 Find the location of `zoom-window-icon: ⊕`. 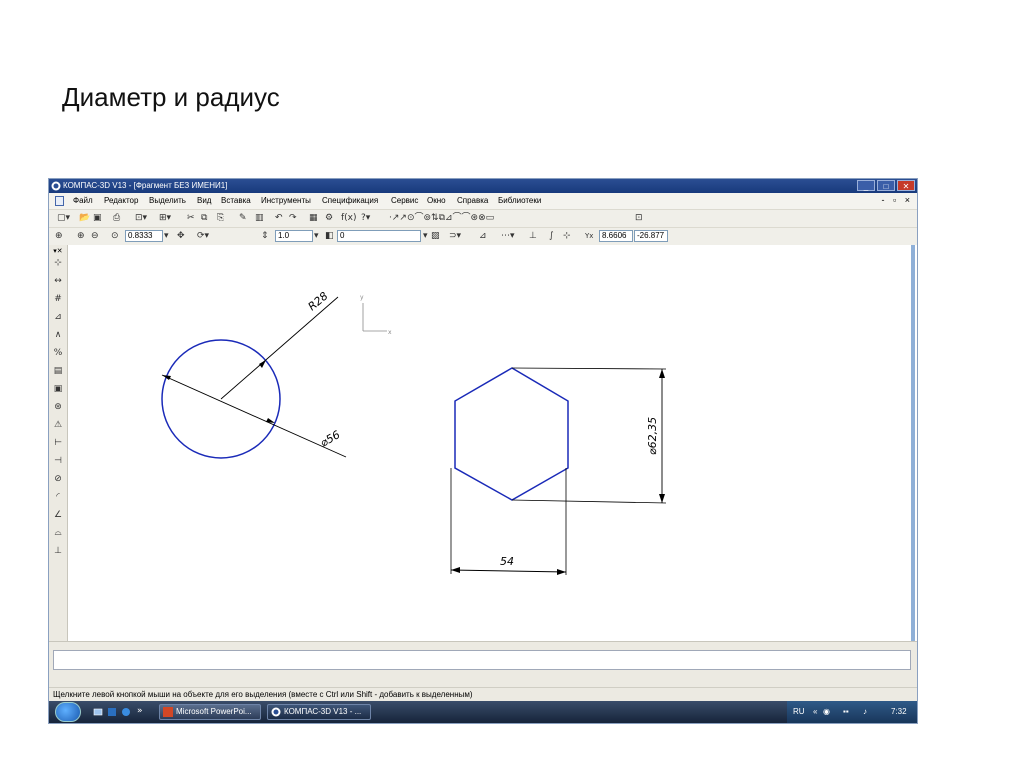

zoom-window-icon: ⊕ is located at coordinates (59, 236).